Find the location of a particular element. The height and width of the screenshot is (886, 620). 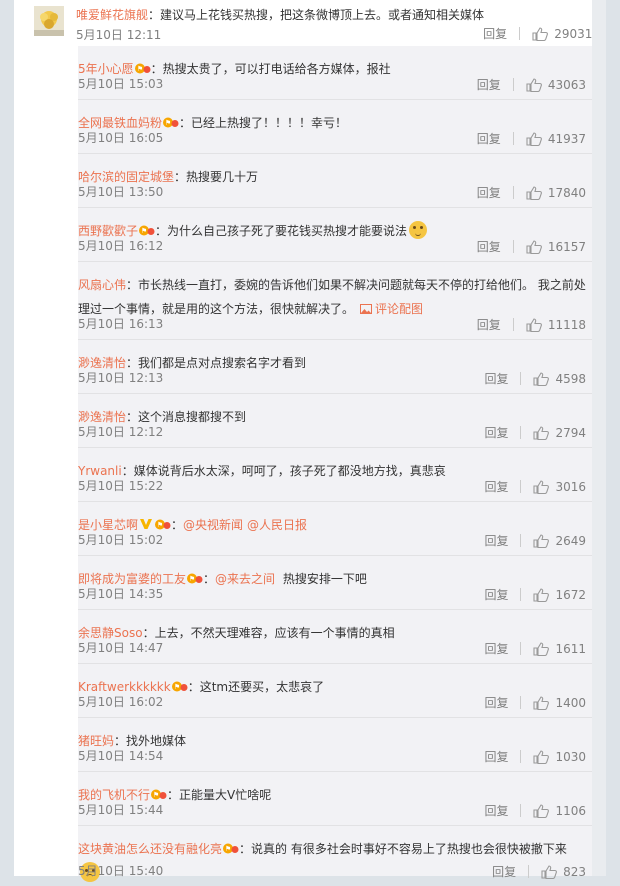

reply-author: Kraftwerkkkkkk is located at coordinates (124, 687).